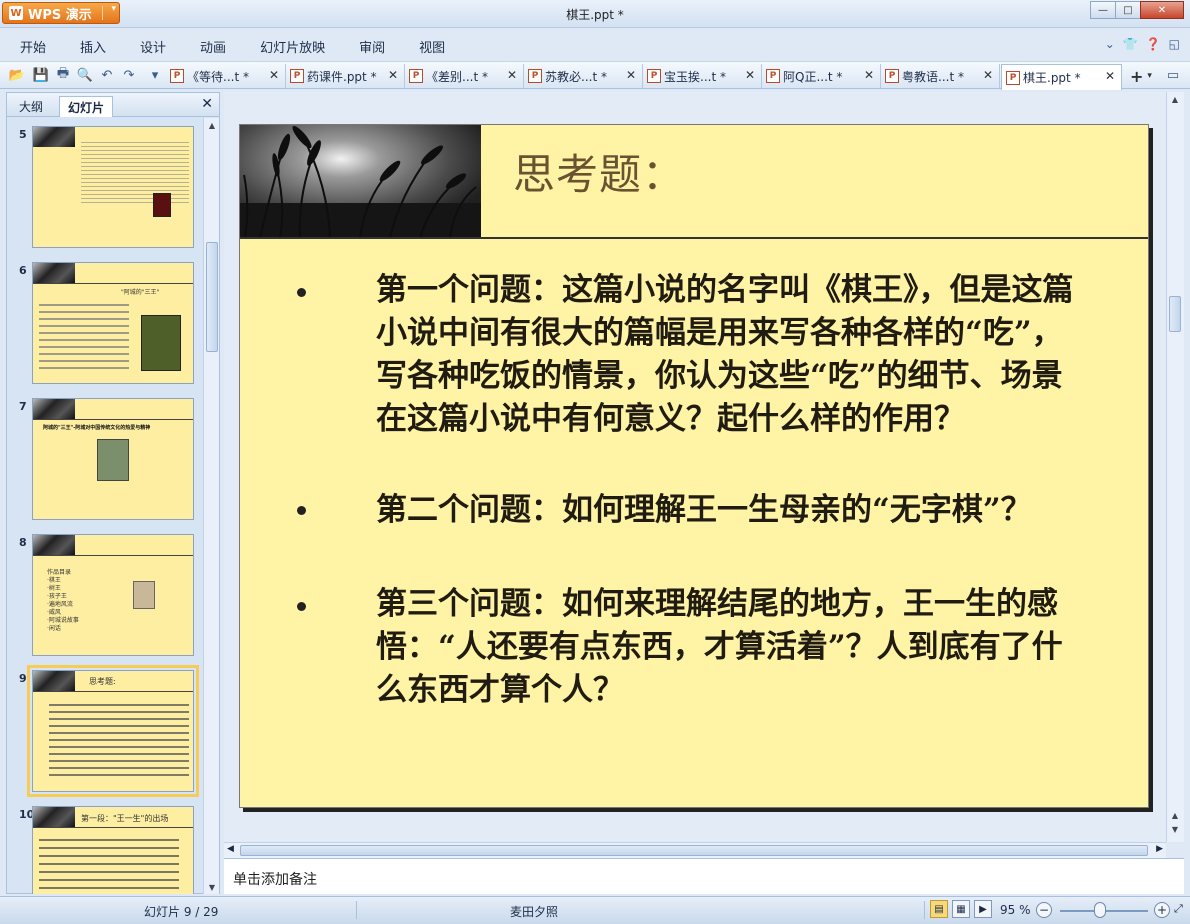 This screenshot has height=924, width=1190. What do you see at coordinates (1159, 849) in the screenshot?
I see `scroll-right-icon: ▶` at bounding box center [1159, 849].